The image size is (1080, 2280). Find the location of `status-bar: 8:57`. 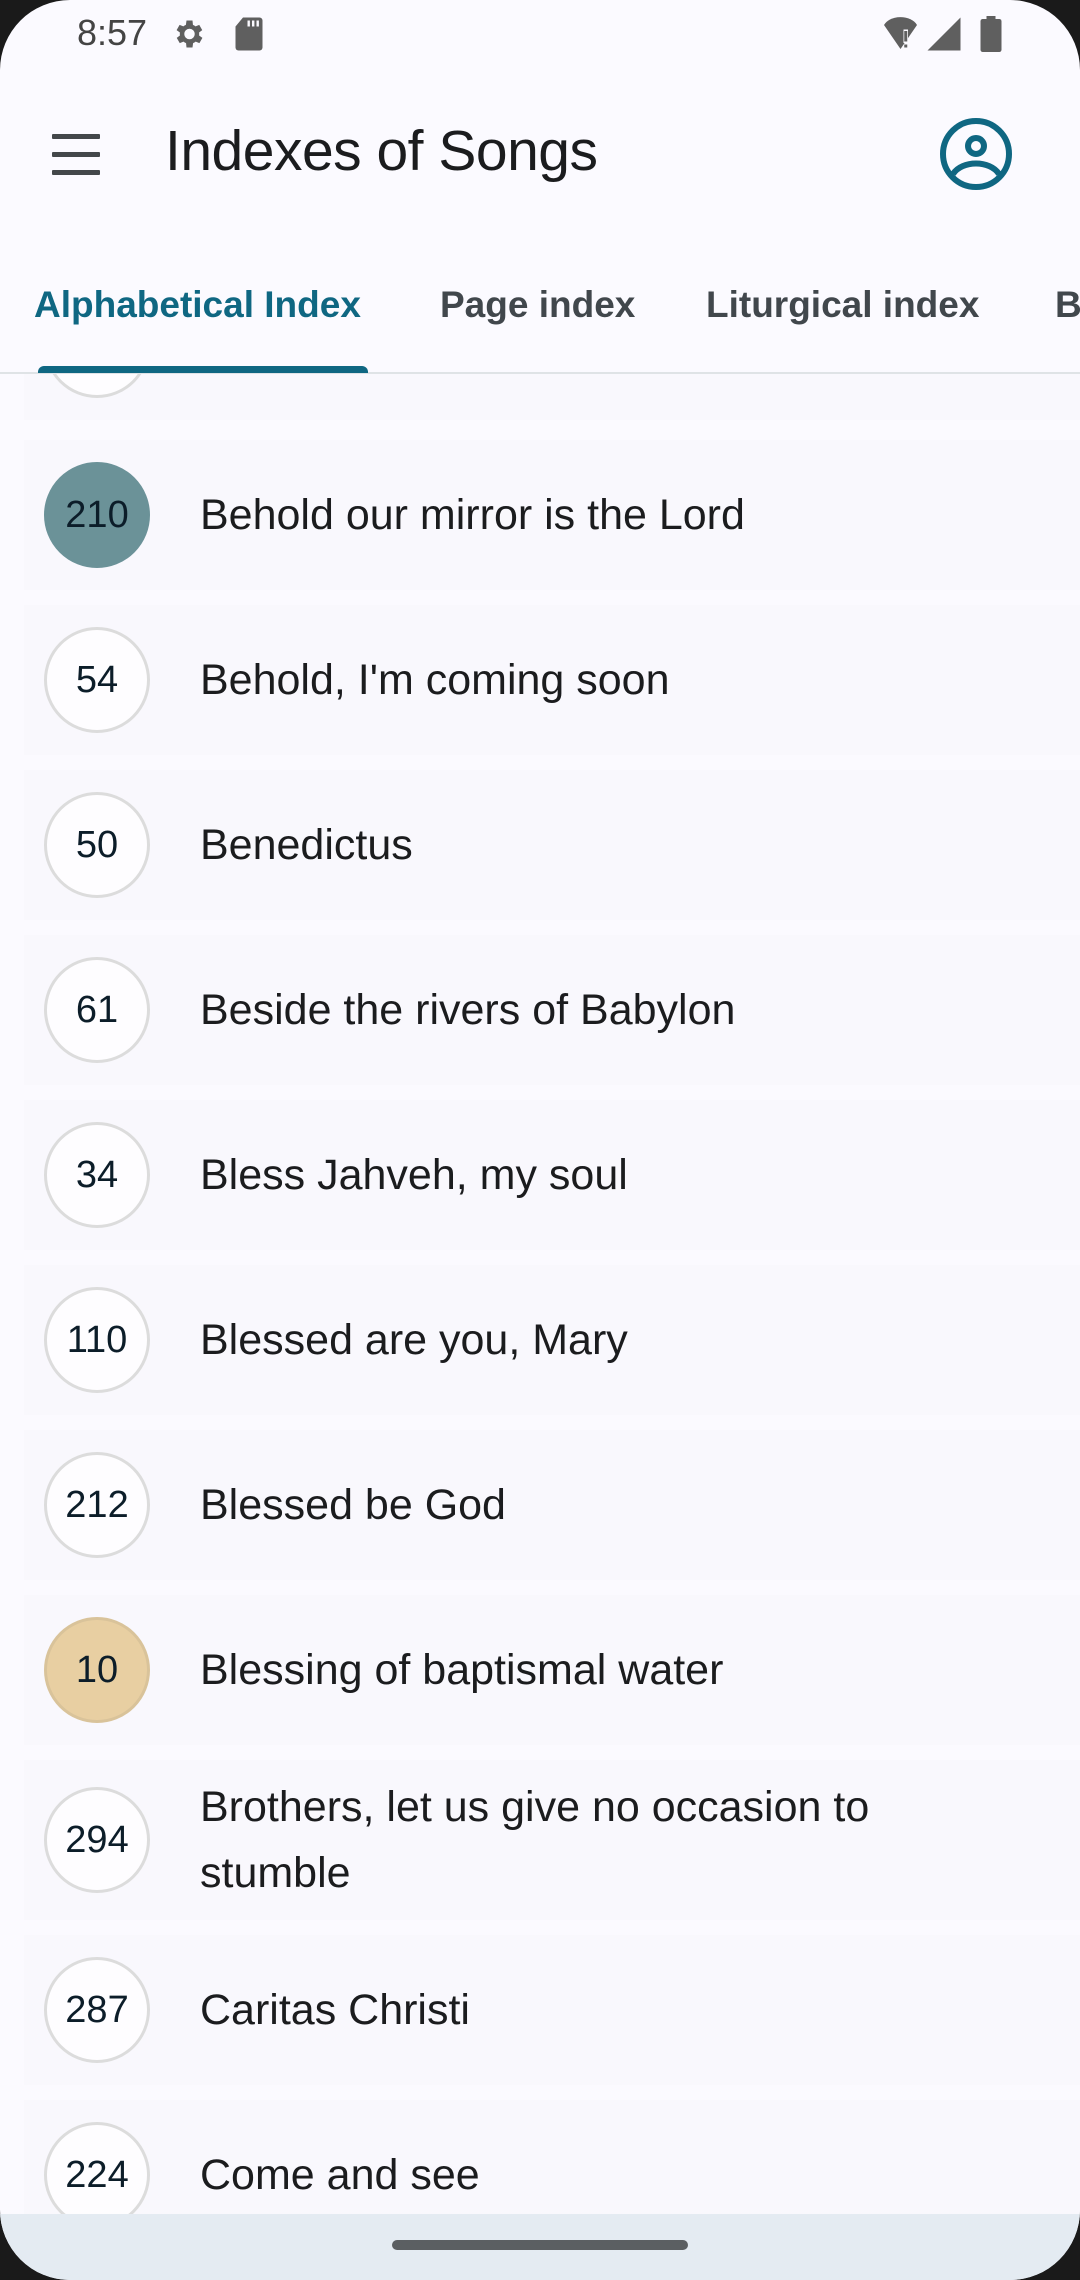

status-bar: 8:57 is located at coordinates (540, 35).